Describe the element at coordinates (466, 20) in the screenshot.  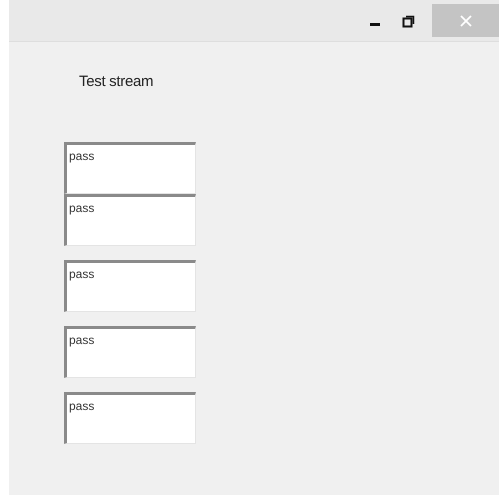
I see `close-icon` at that location.